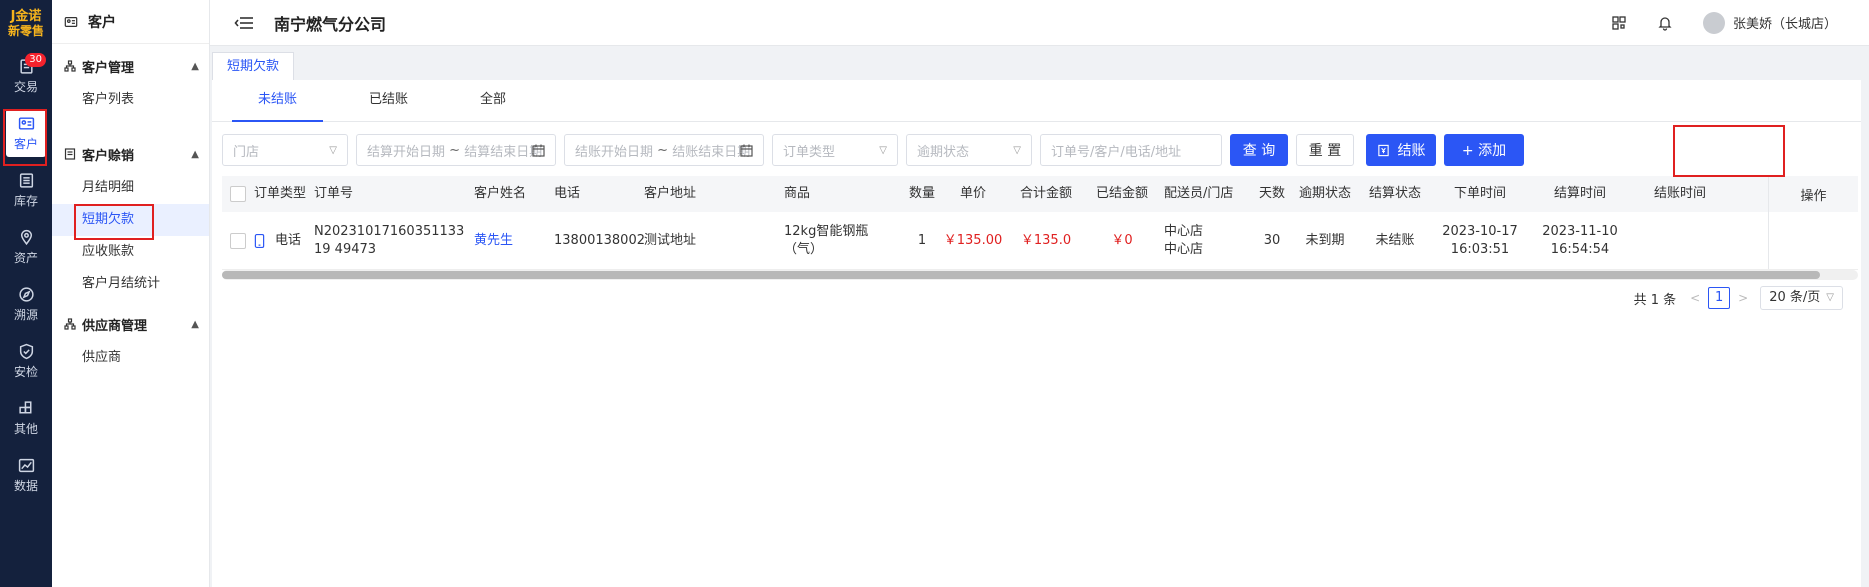 This screenshot has width=1869, height=587. Describe the element at coordinates (253, 66) in the screenshot. I see `page-tab-short-term-debt: 短期欠款` at that location.